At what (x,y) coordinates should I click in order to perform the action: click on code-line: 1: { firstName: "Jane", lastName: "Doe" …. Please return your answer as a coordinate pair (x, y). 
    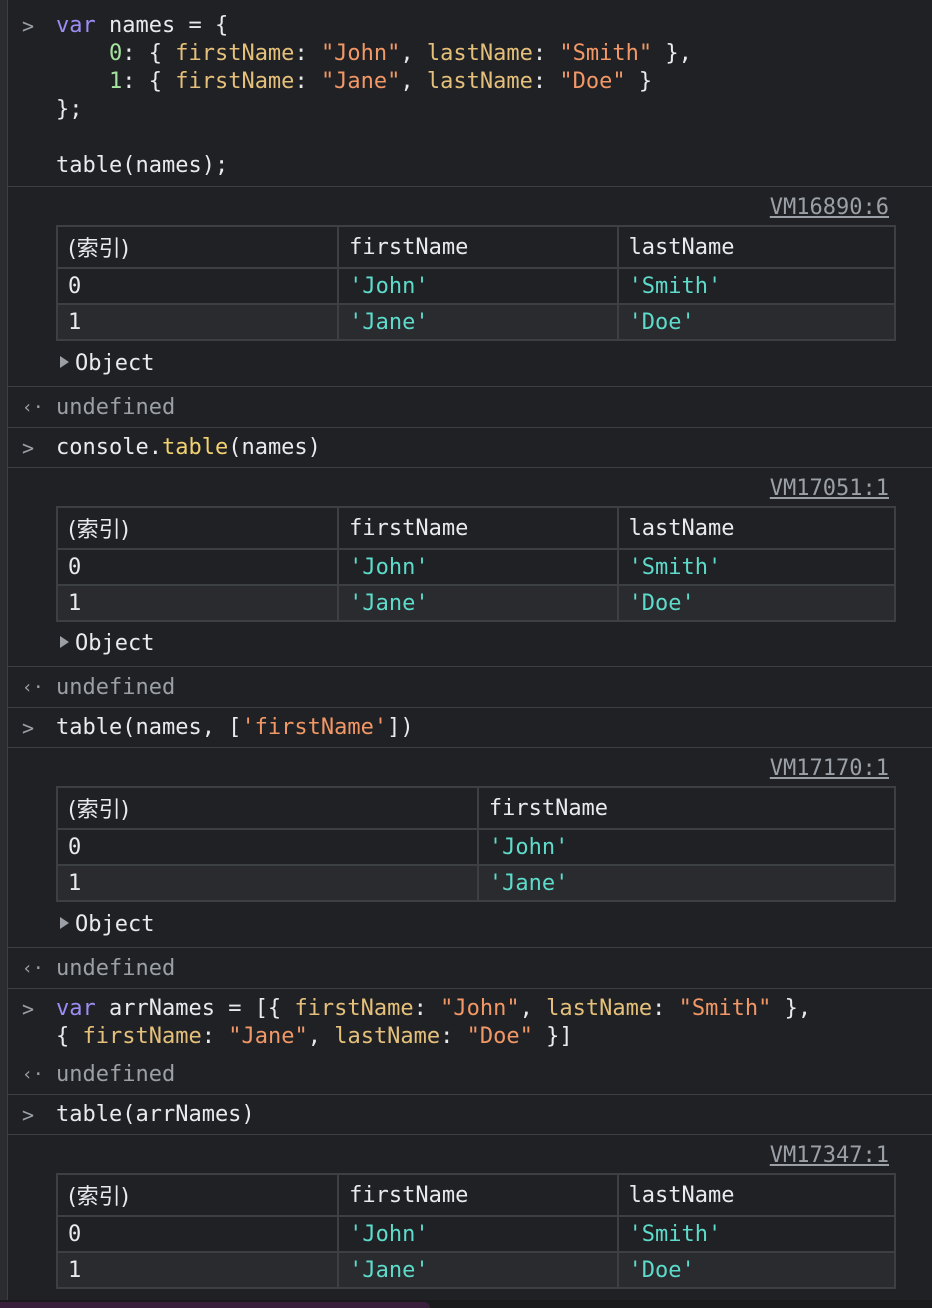
    Looking at the image, I should click on (354, 82).